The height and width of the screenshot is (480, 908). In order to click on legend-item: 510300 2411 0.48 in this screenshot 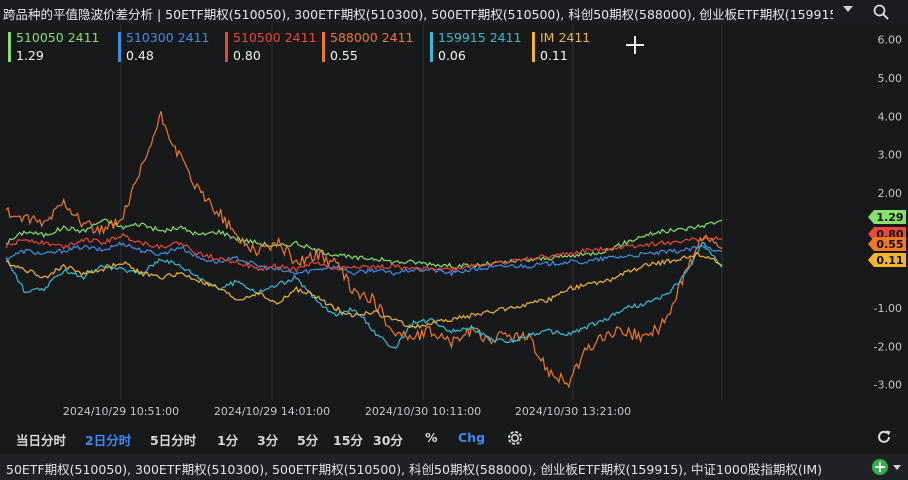, I will do `click(169, 48)`.